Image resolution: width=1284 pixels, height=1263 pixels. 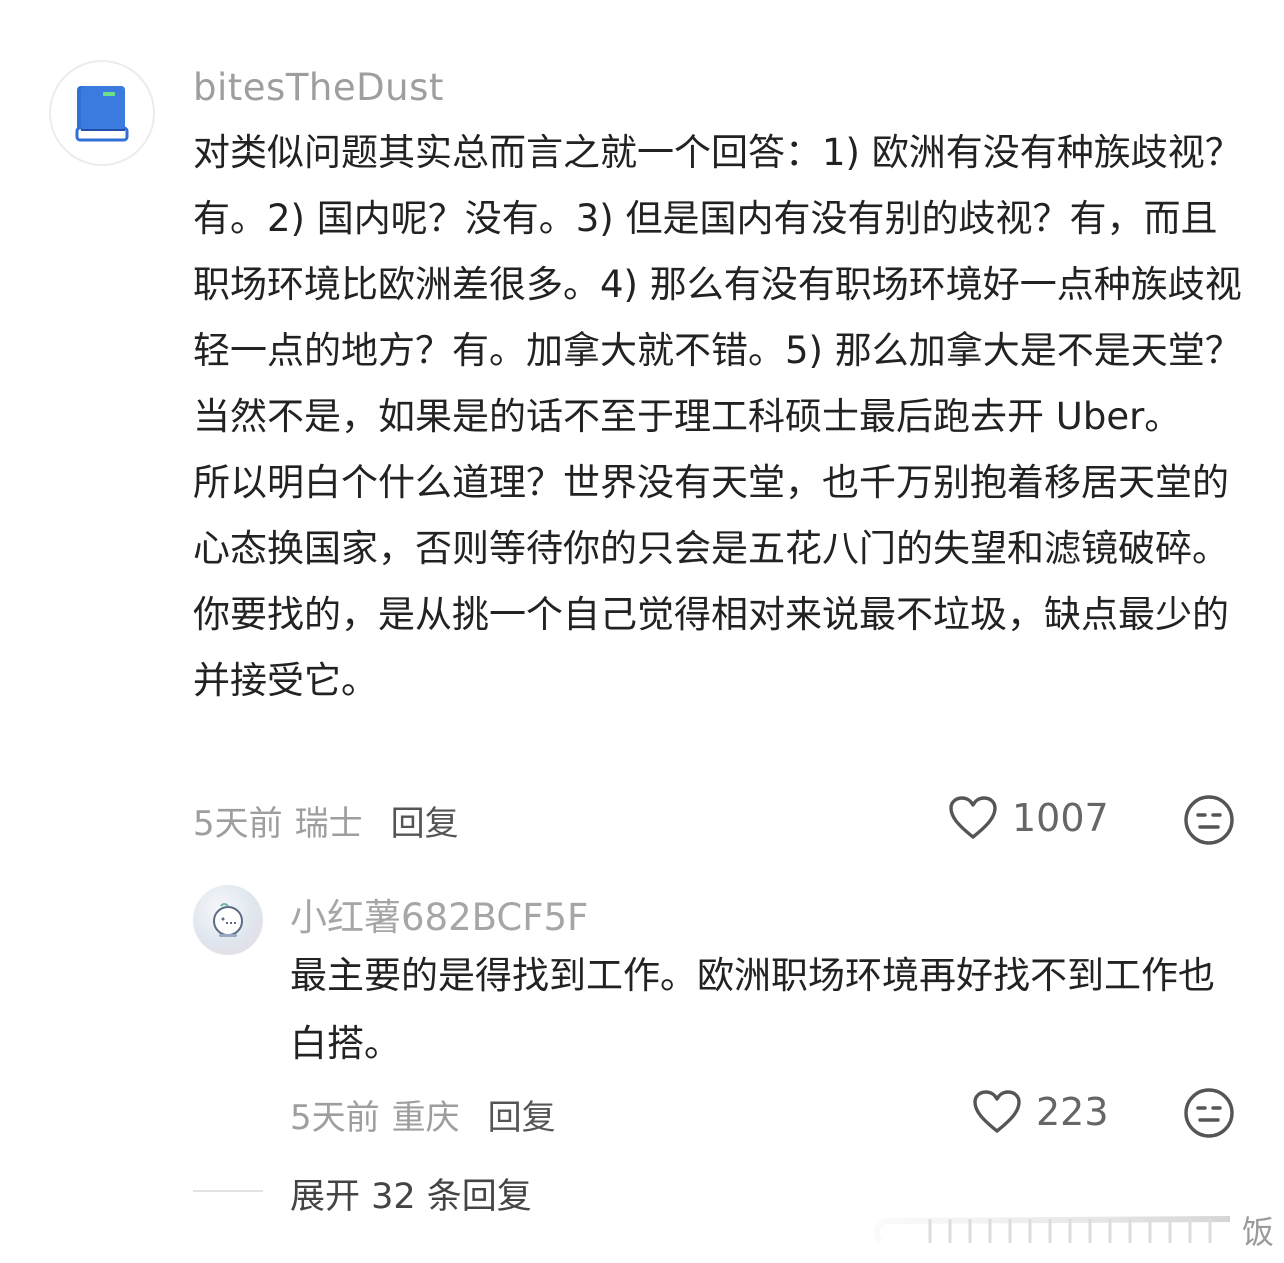 What do you see at coordinates (752, 1009) in the screenshot?
I see `reply-body: 最主要的是得找到工作。欧洲职场环境再好找不到工作也白搭。` at bounding box center [752, 1009].